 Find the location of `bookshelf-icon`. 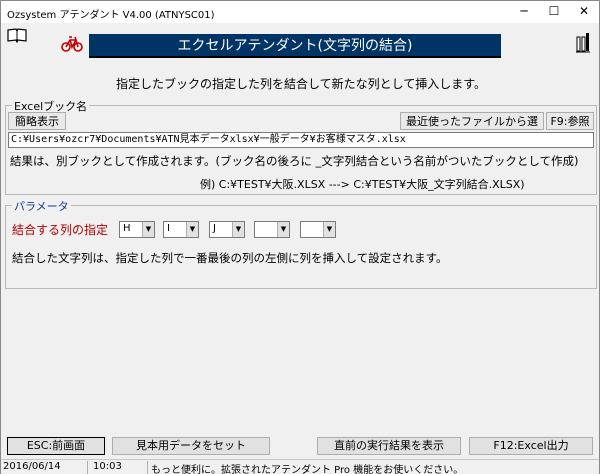

bookshelf-icon is located at coordinates (583, 42).